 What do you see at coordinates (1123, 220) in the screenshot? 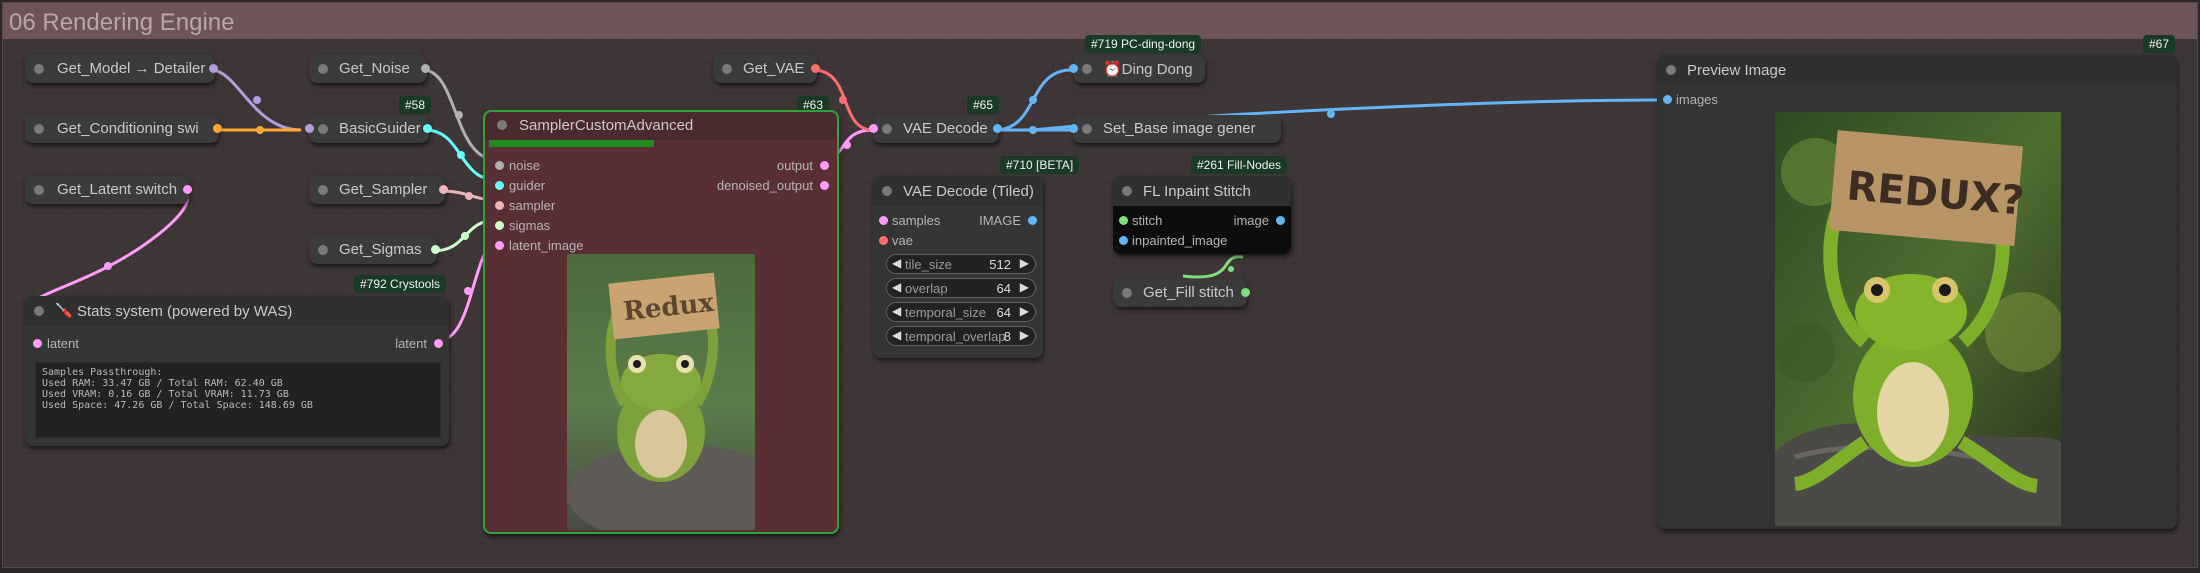
I see `input-slot-stitch` at bounding box center [1123, 220].